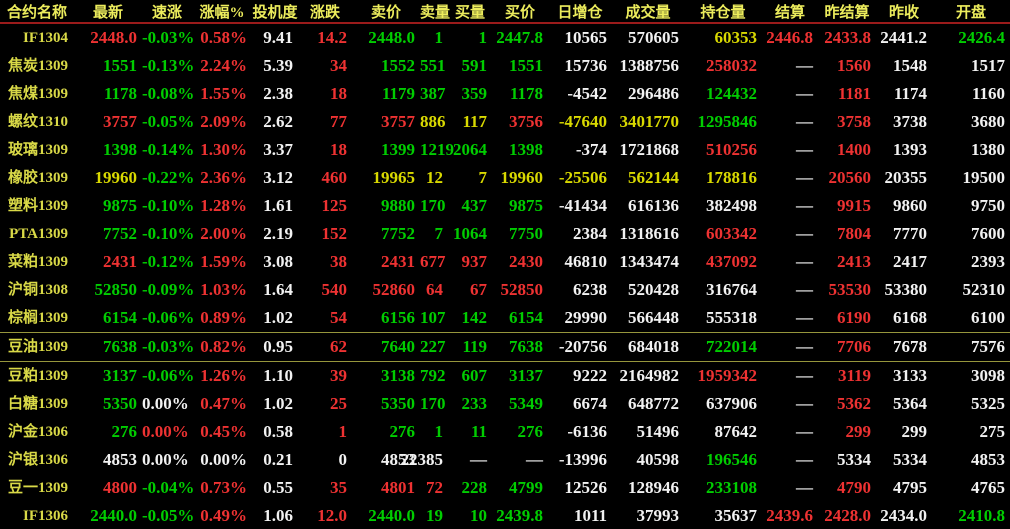 The image size is (1010, 529). What do you see at coordinates (278, 93) in the screenshot?
I see `cell-speculation: 2.38` at bounding box center [278, 93].